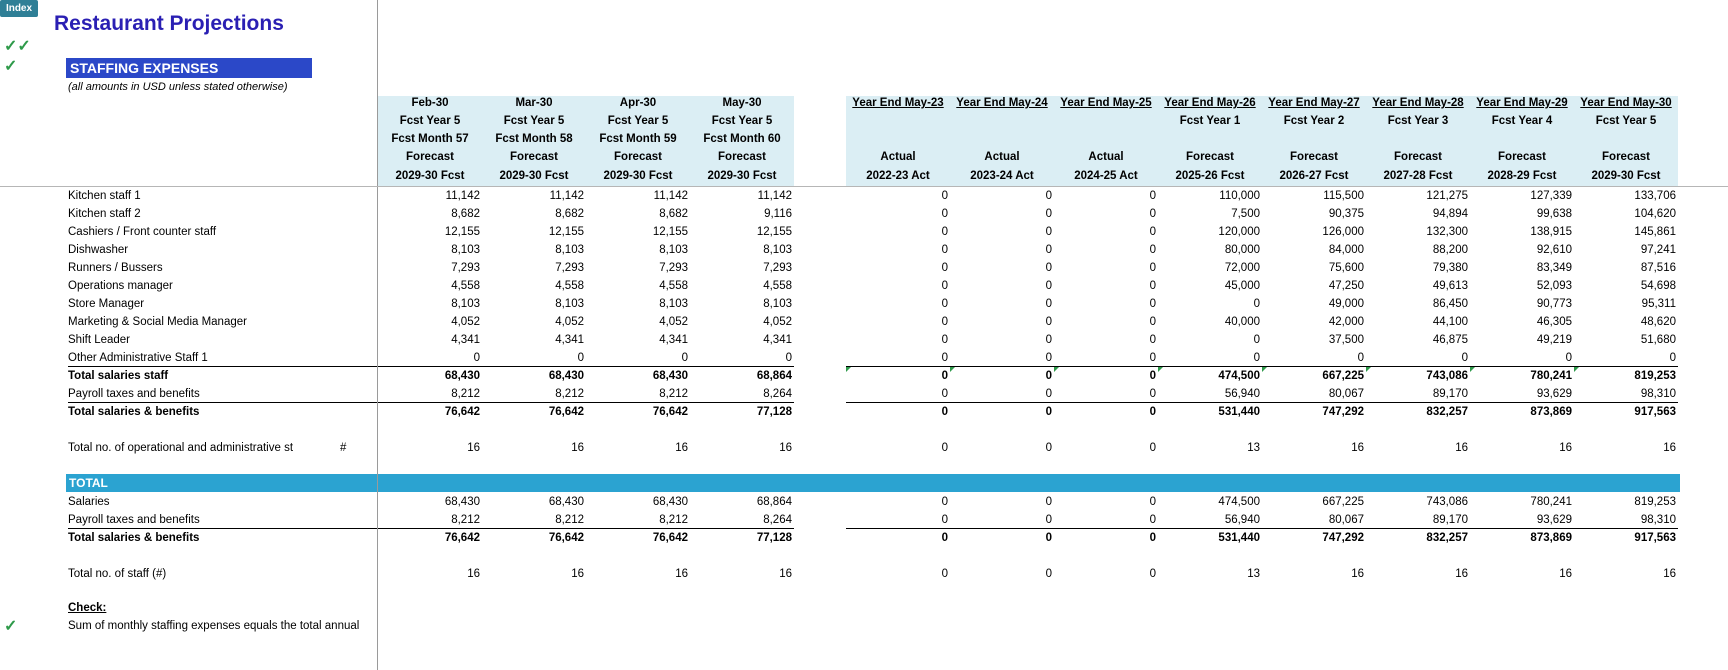  I want to click on table-row-cell: 86,450, so click(1418, 304).